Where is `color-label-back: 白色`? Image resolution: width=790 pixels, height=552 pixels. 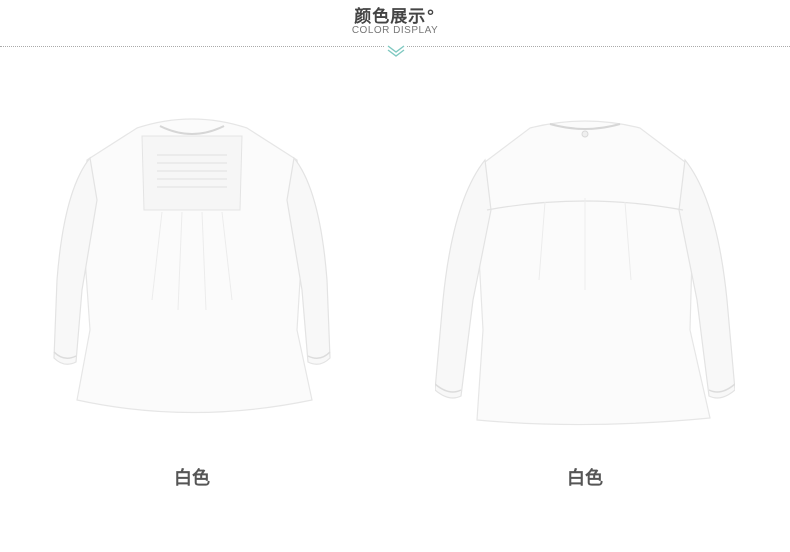
color-label-back: 白色 is located at coordinates (585, 478).